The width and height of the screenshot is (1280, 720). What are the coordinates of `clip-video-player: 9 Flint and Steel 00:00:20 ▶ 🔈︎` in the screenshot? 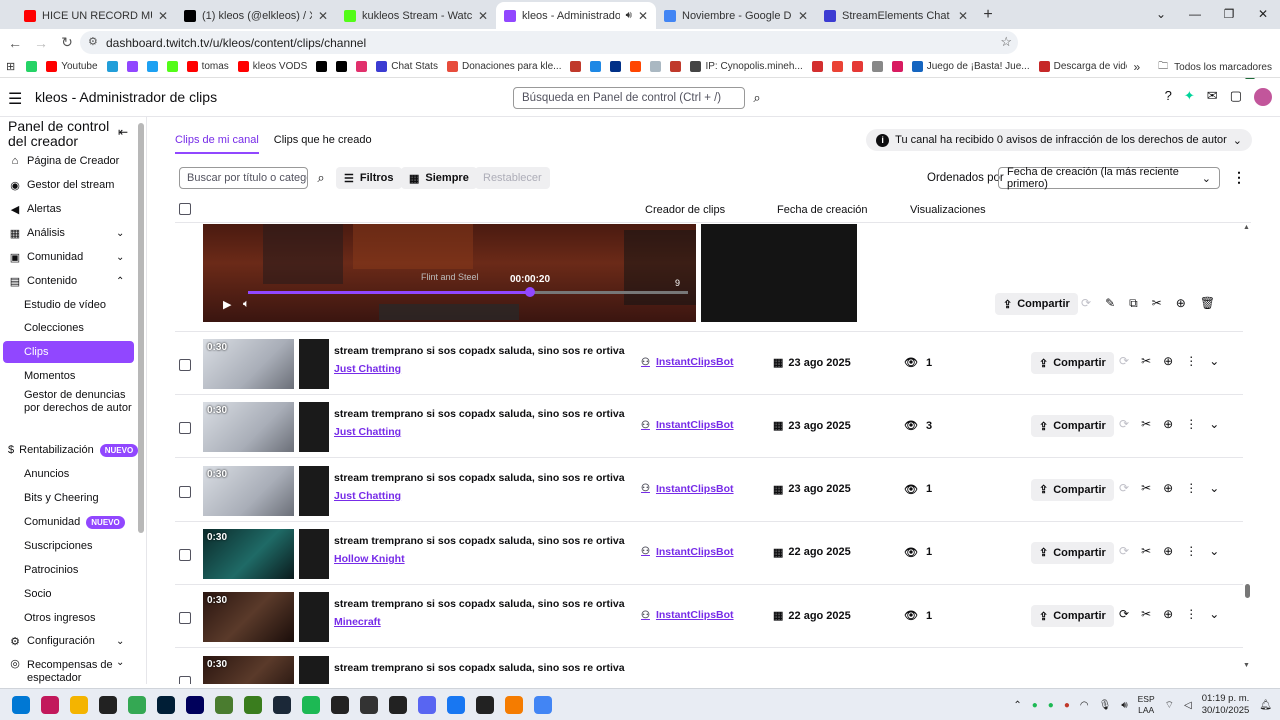 It's located at (449, 273).